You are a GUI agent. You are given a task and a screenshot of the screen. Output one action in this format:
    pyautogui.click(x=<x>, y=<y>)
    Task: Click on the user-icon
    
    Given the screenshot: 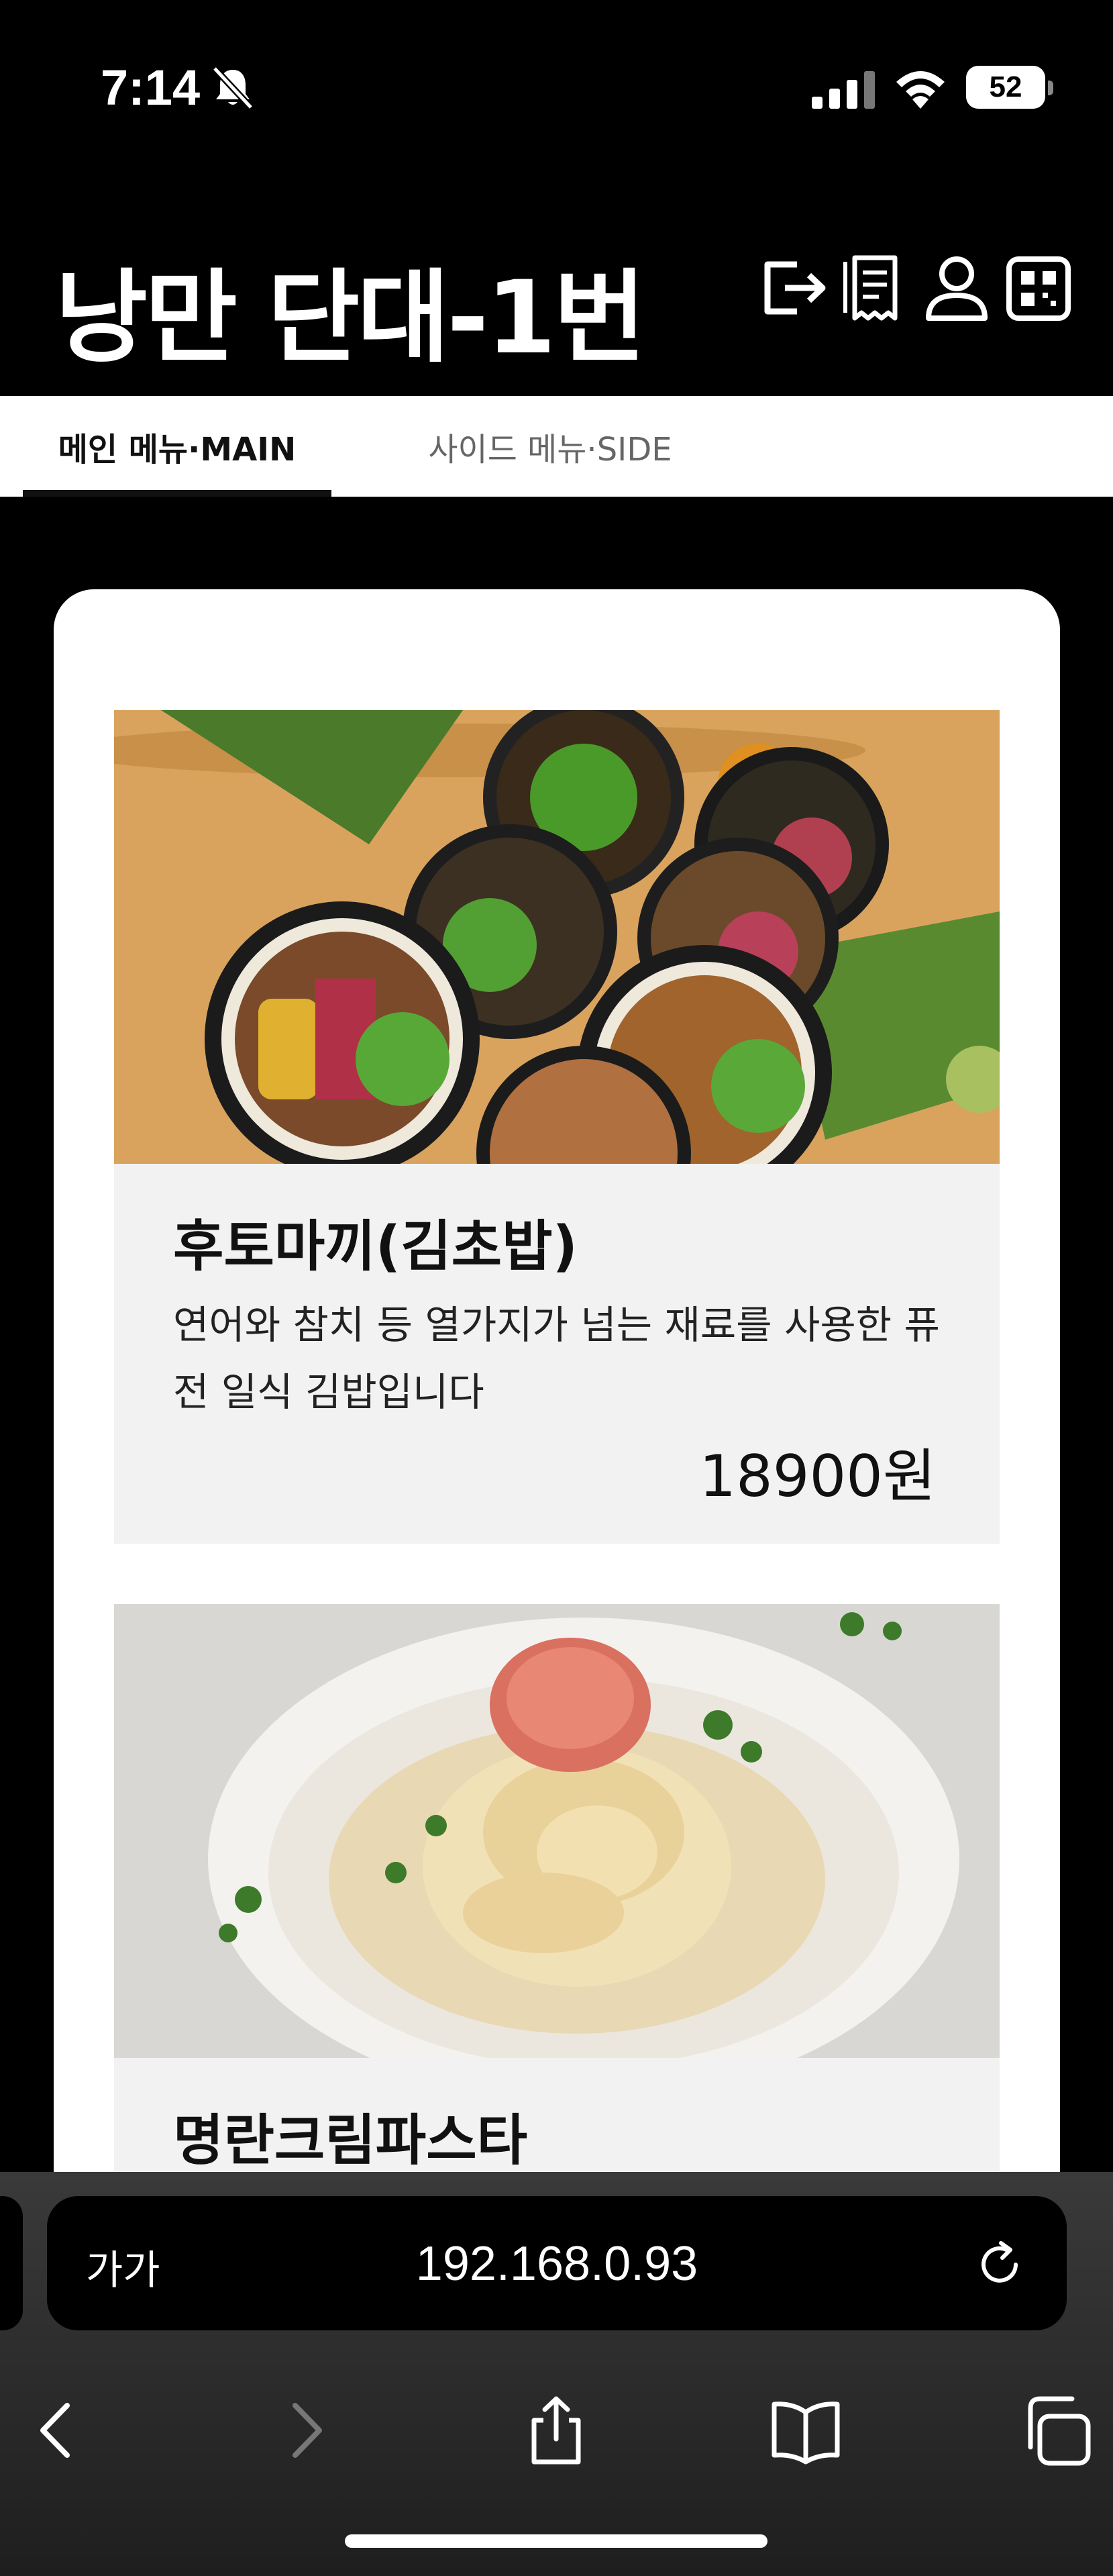 What is the action you would take?
    pyautogui.click(x=957, y=288)
    